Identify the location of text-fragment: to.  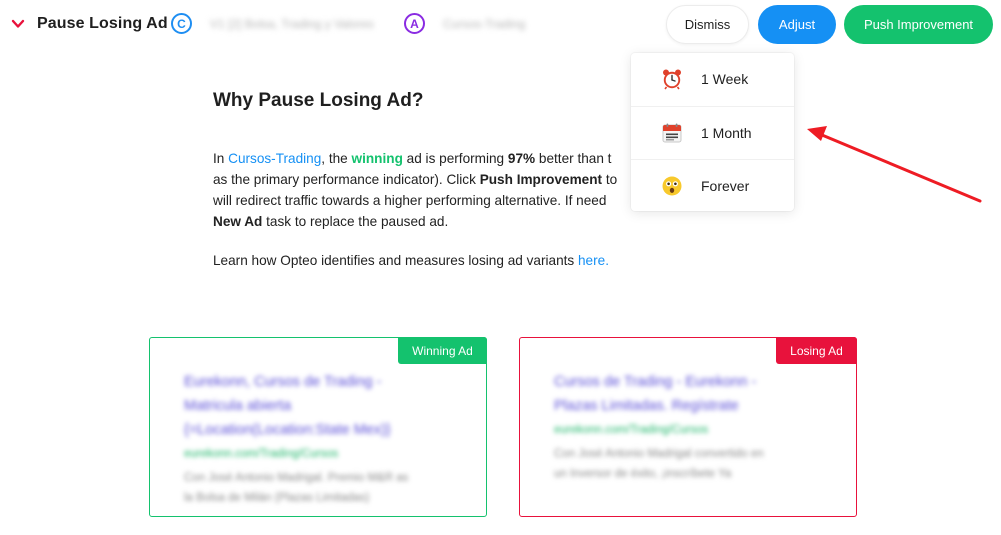
(610, 179).